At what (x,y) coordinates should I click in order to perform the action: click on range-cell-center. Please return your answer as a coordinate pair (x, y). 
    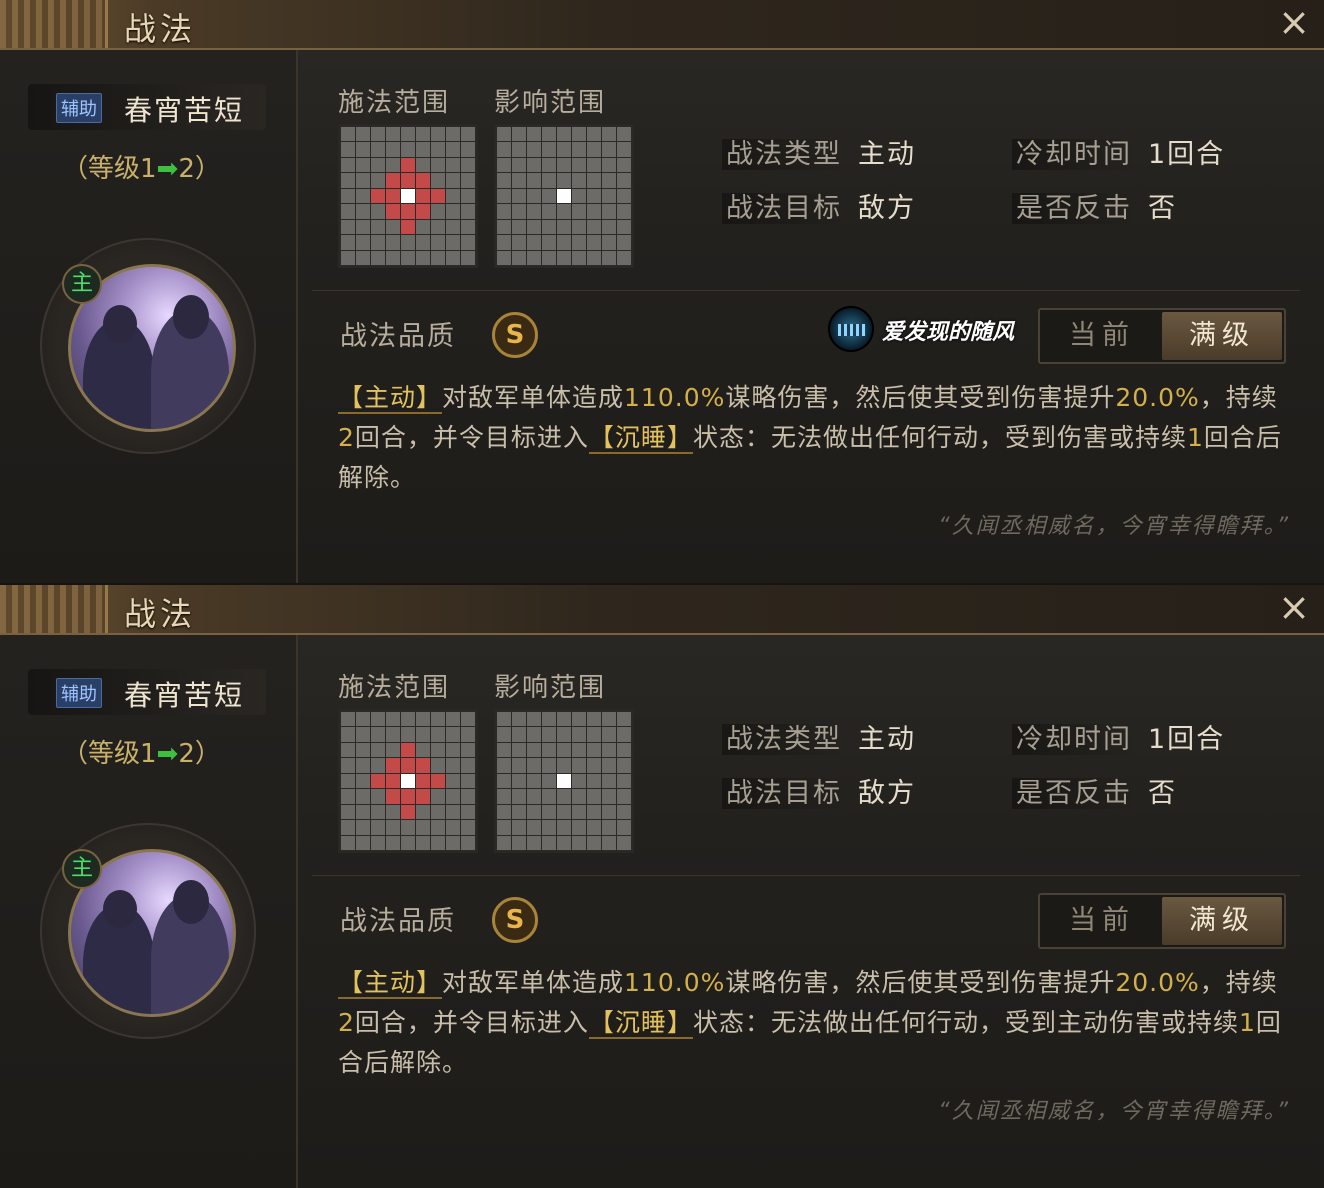
    Looking at the image, I should click on (408, 781).